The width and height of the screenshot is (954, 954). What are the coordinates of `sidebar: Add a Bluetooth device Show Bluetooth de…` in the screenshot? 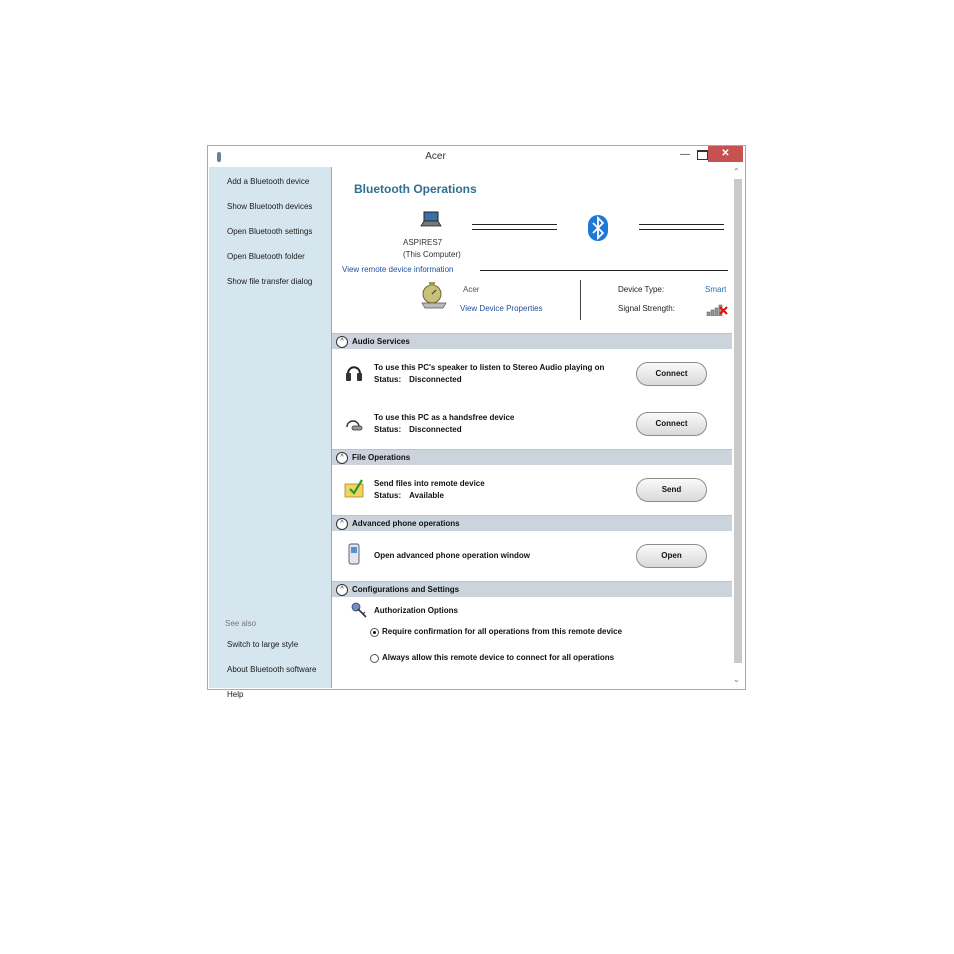 It's located at (270, 433).